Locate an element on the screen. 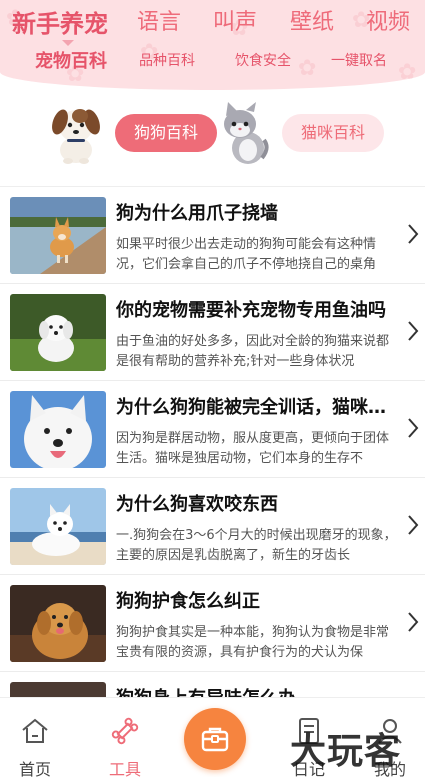  sub-nav-item-diet-safety: 饮食安全 is located at coordinates (263, 60).